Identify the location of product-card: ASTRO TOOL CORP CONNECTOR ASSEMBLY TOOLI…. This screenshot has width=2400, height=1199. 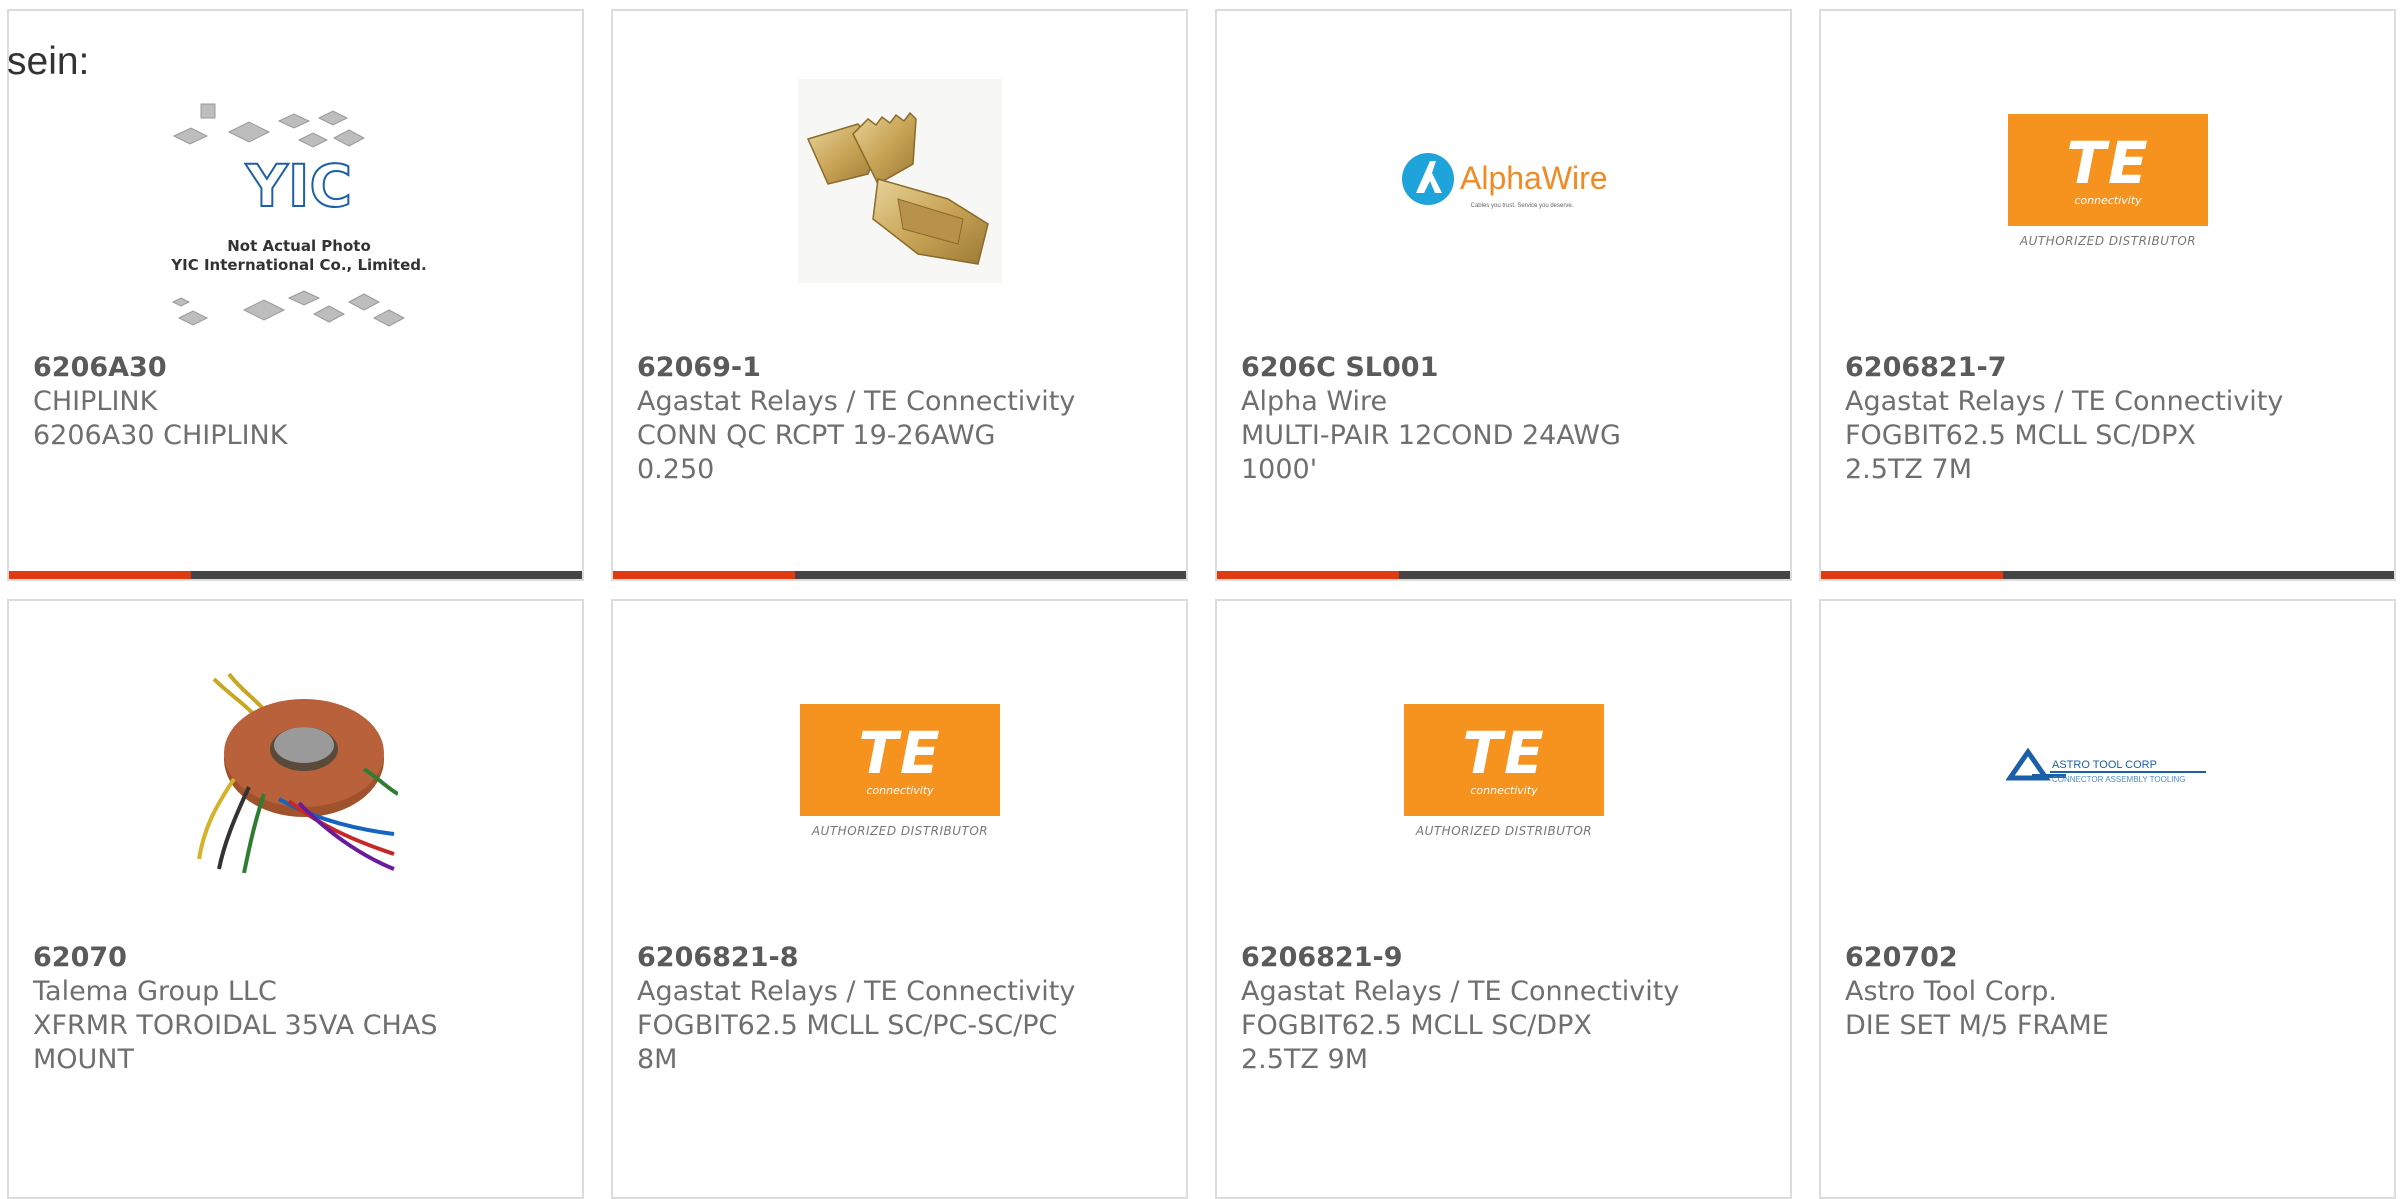
(2107, 899).